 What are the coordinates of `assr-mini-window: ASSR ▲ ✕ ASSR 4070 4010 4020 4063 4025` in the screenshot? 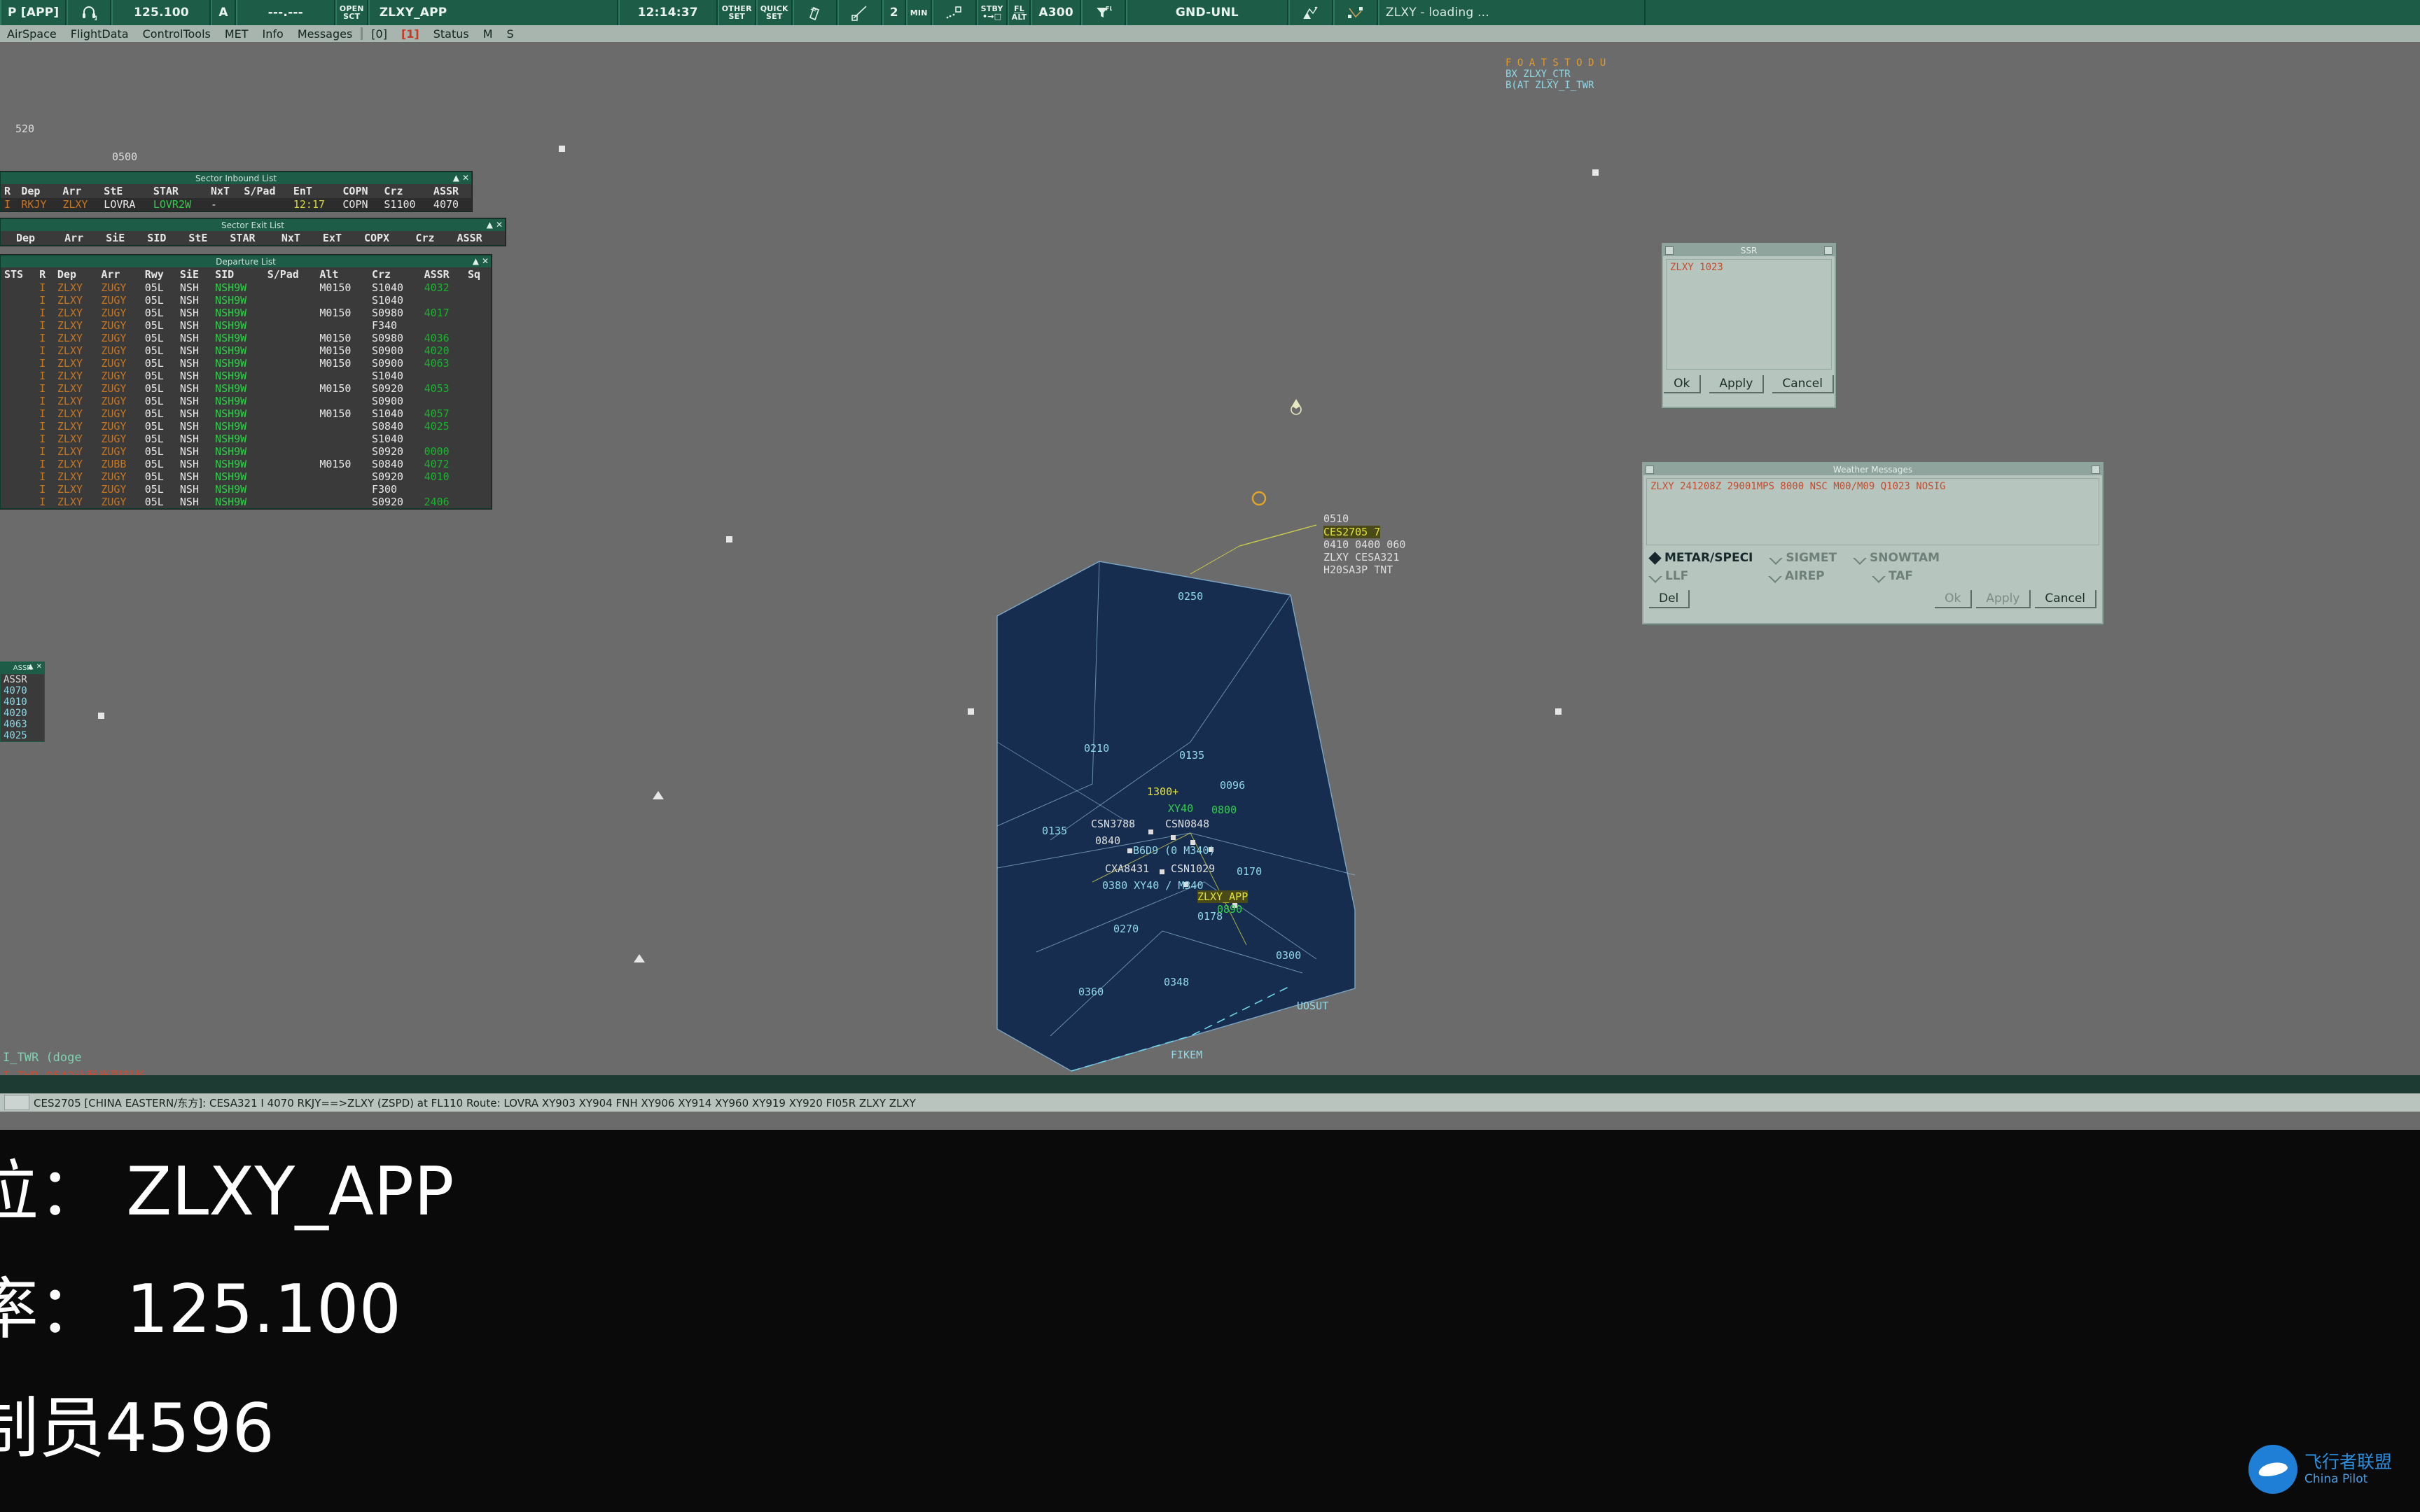 It's located at (22, 702).